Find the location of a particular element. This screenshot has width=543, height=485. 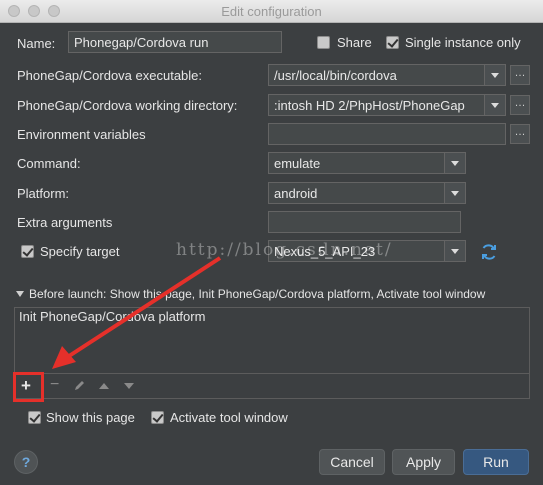

cancel-button: Cancel is located at coordinates (352, 462).